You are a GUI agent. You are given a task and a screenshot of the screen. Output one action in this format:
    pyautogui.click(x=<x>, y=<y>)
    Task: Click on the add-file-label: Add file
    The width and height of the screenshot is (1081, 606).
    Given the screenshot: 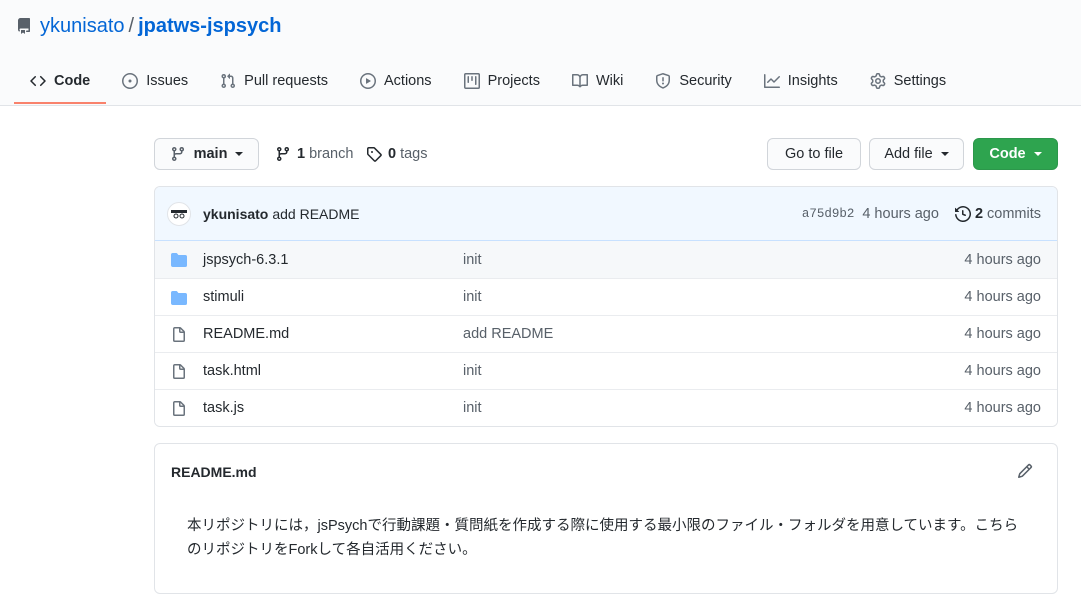 What is the action you would take?
    pyautogui.click(x=908, y=154)
    